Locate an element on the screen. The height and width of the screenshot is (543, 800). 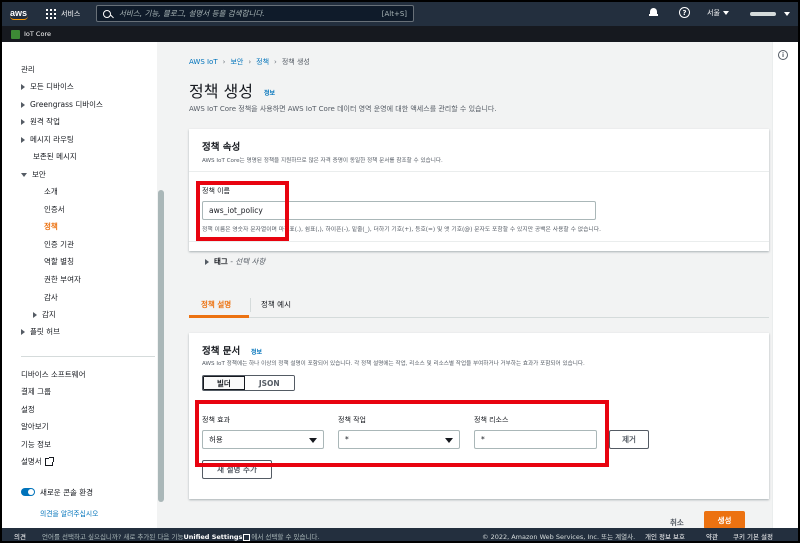
sidebar-divider is located at coordinates (88, 356).